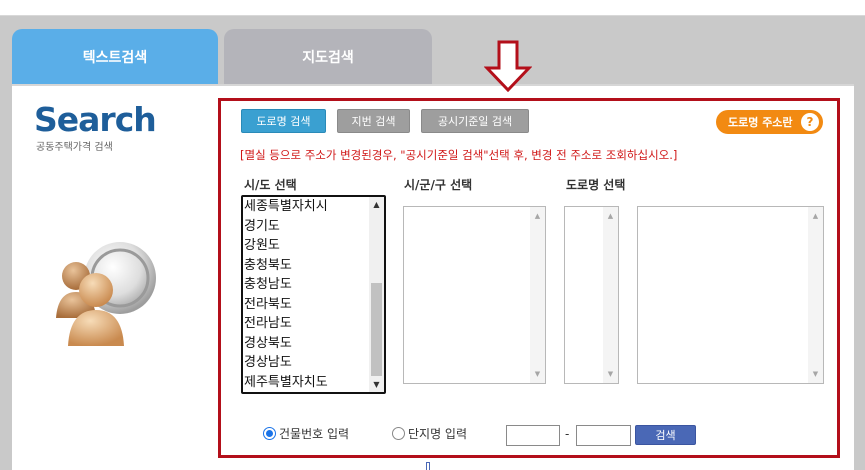  I want to click on main-number-input, so click(533, 435).